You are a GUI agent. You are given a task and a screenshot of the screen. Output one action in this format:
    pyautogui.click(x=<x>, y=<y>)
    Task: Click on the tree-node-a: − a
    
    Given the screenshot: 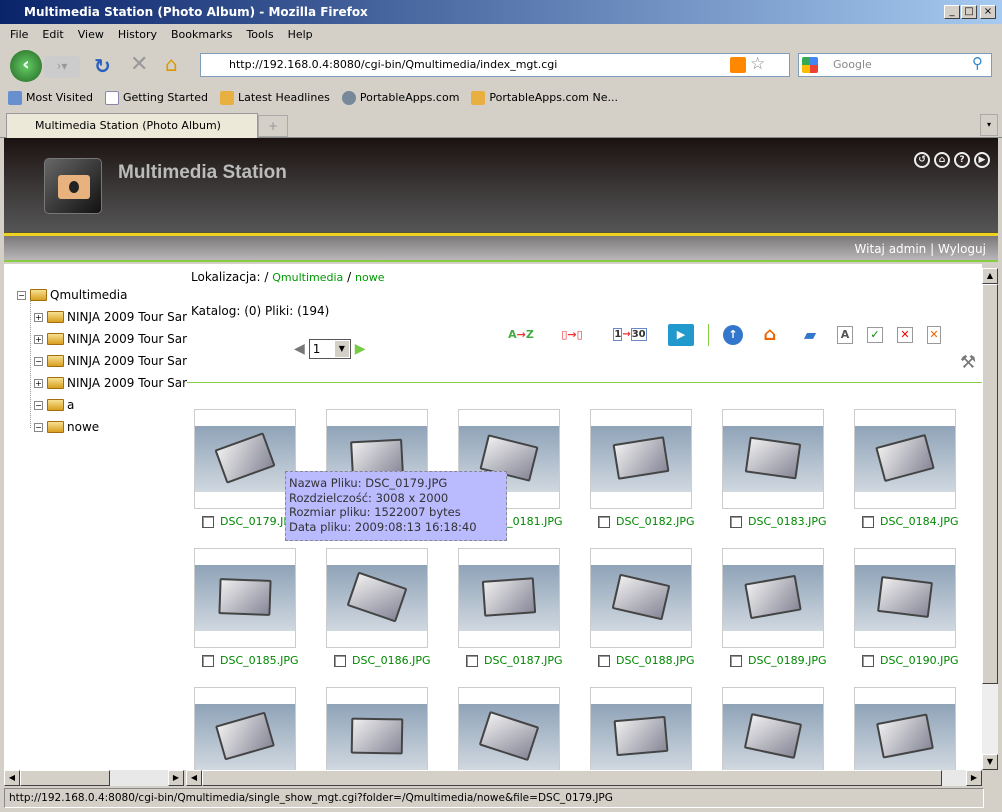 What is the action you would take?
    pyautogui.click(x=54, y=405)
    